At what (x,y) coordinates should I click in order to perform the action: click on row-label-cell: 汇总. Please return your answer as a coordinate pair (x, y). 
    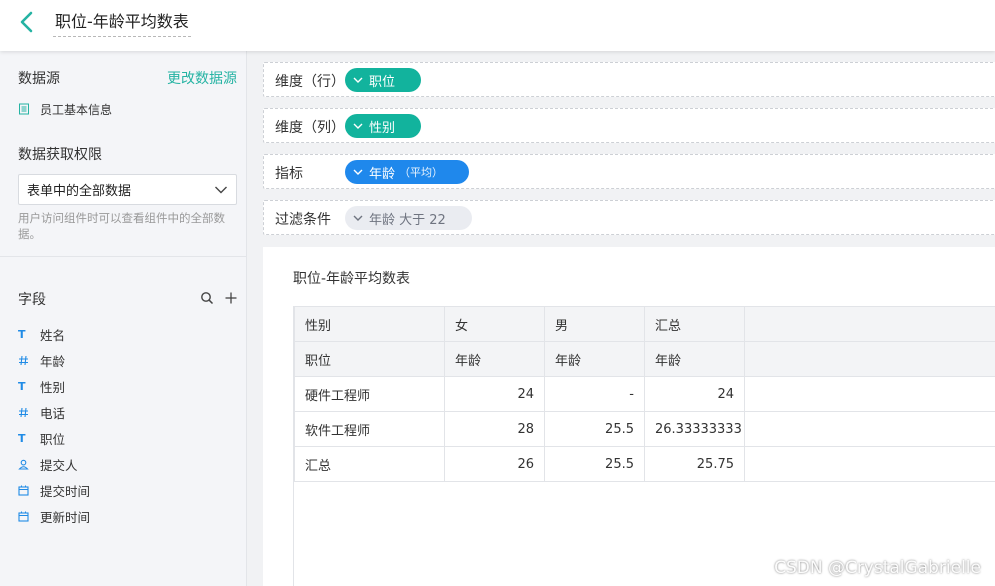
    Looking at the image, I should click on (369, 464).